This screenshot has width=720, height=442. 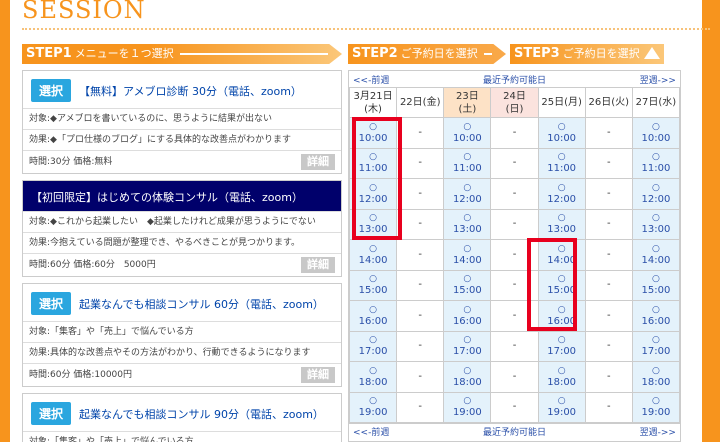 I want to click on menu-item-title: 起業なんでも相談コンサル 60分（電話、zoom）, so click(x=201, y=304).